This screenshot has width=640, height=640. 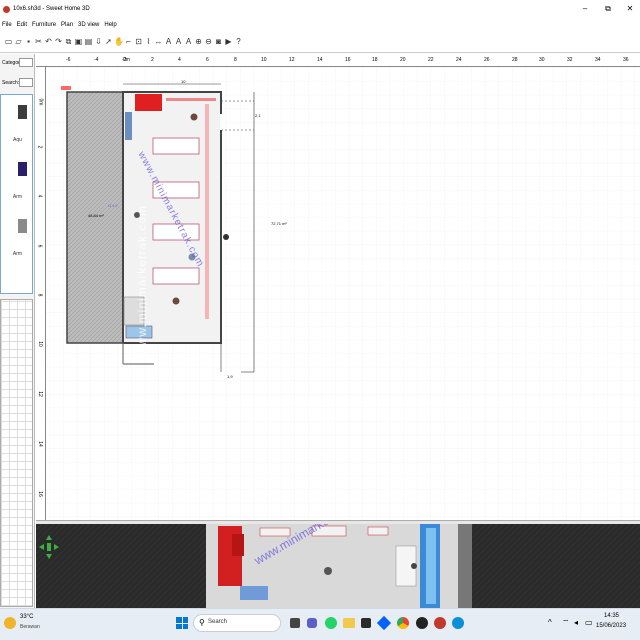 What do you see at coordinates (570, 60) in the screenshot?
I see `ruler-tick: 32` at bounding box center [570, 60].